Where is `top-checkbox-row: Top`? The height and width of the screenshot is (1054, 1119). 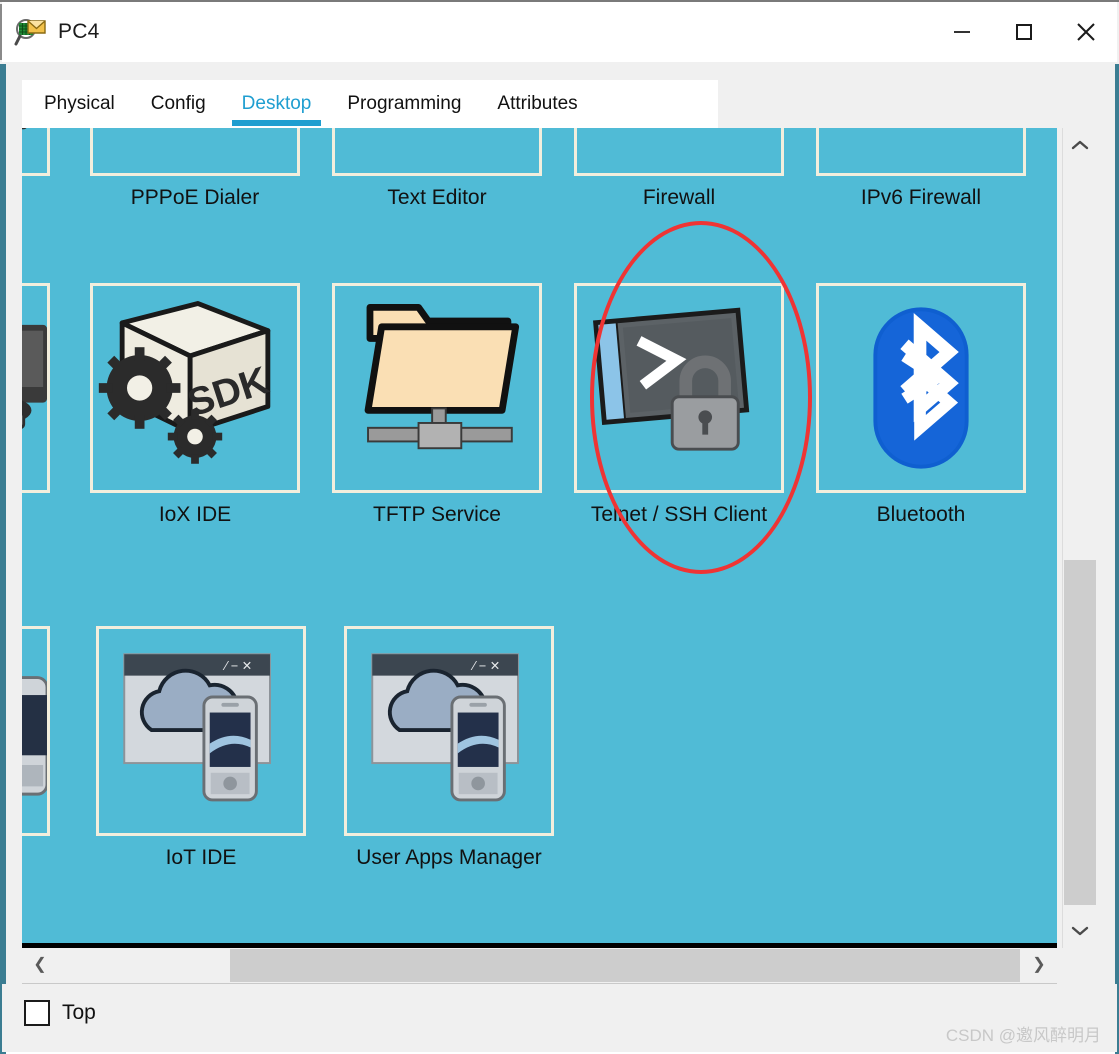 top-checkbox-row: Top is located at coordinates (60, 1013).